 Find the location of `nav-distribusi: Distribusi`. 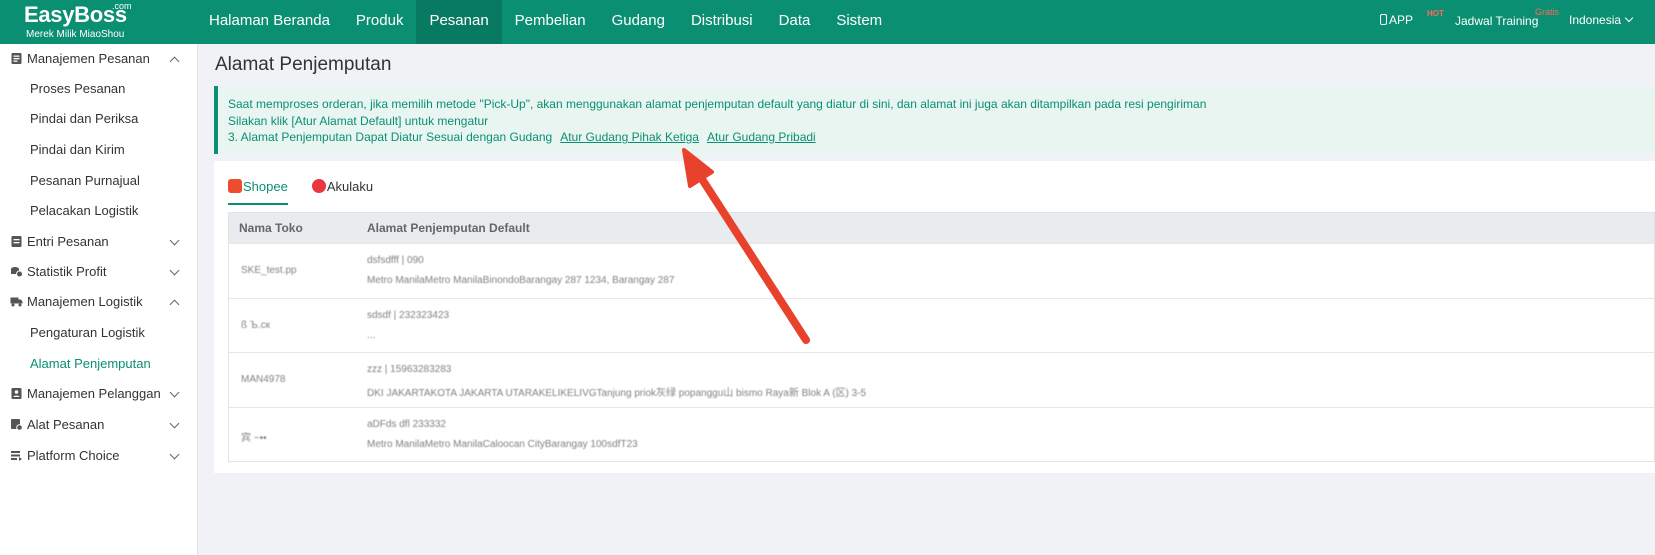

nav-distribusi: Distribusi is located at coordinates (722, 22).